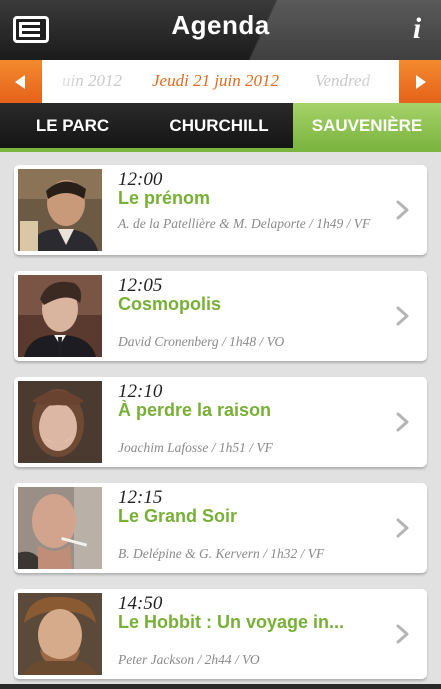 Image resolution: width=441 pixels, height=689 pixels. I want to click on movie-credits: Peter Jackson / 2h44 / VO, so click(189, 659).